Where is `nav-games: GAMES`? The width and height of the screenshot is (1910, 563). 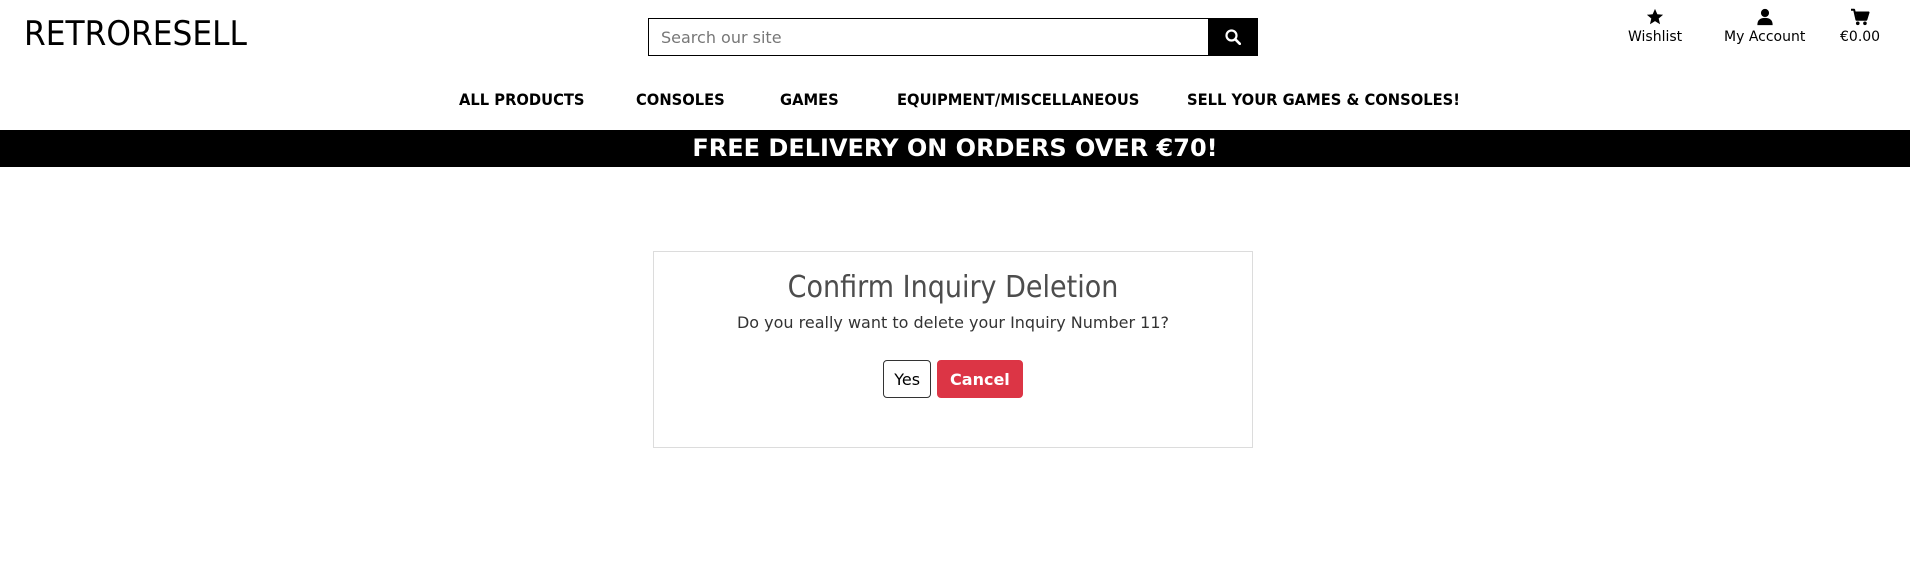 nav-games: GAMES is located at coordinates (809, 99).